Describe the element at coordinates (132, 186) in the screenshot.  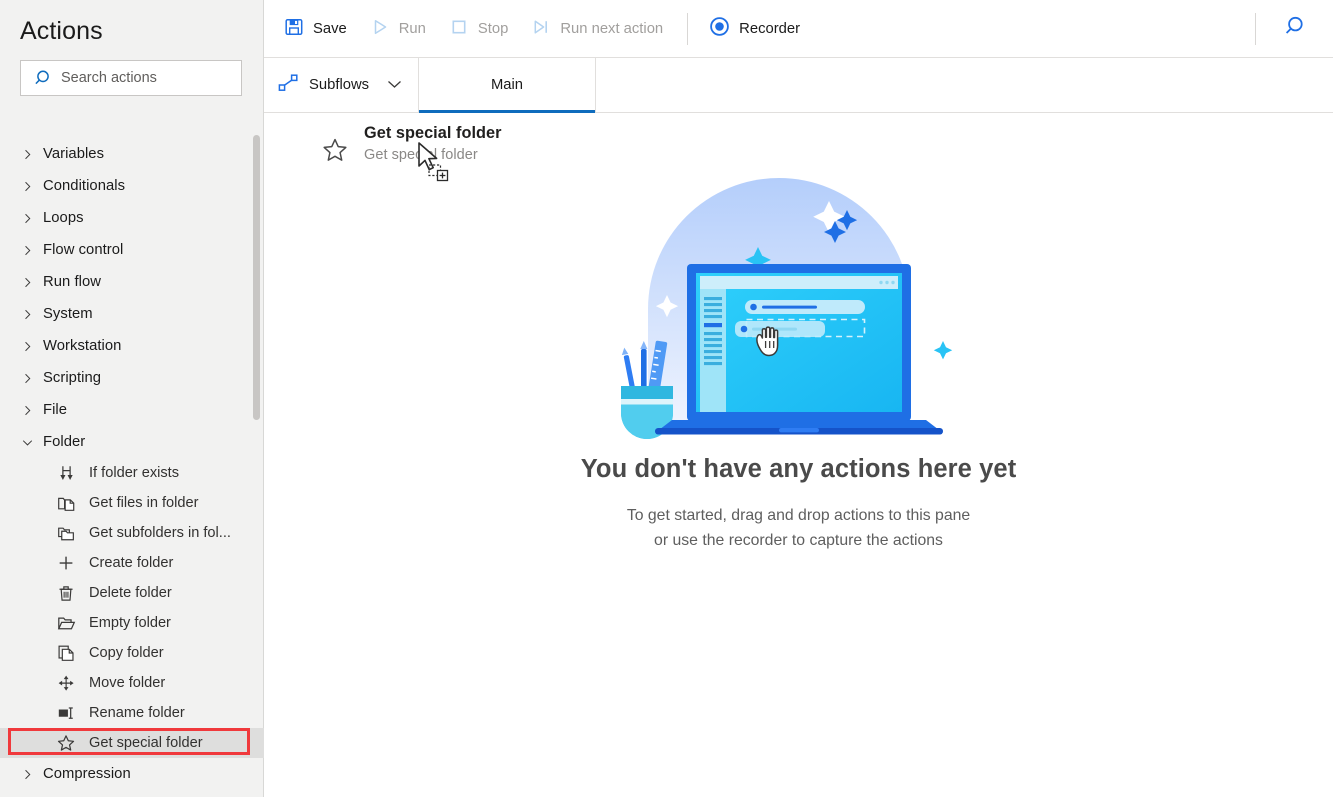
I see `tree-group-conditionals: Conditionals` at that location.